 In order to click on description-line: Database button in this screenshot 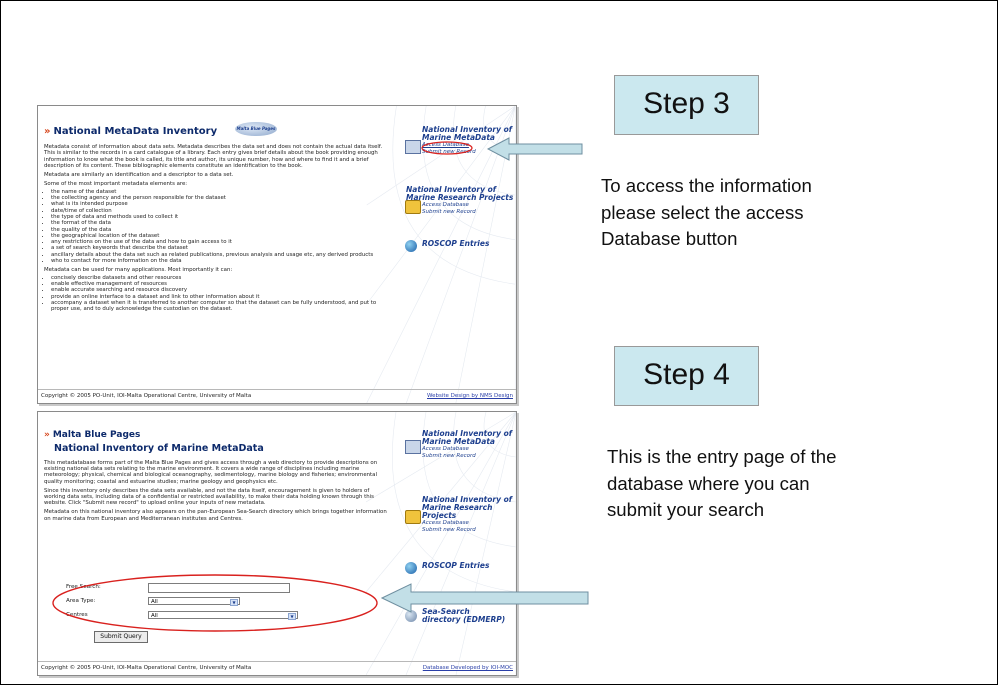, I will do `click(669, 238)`.